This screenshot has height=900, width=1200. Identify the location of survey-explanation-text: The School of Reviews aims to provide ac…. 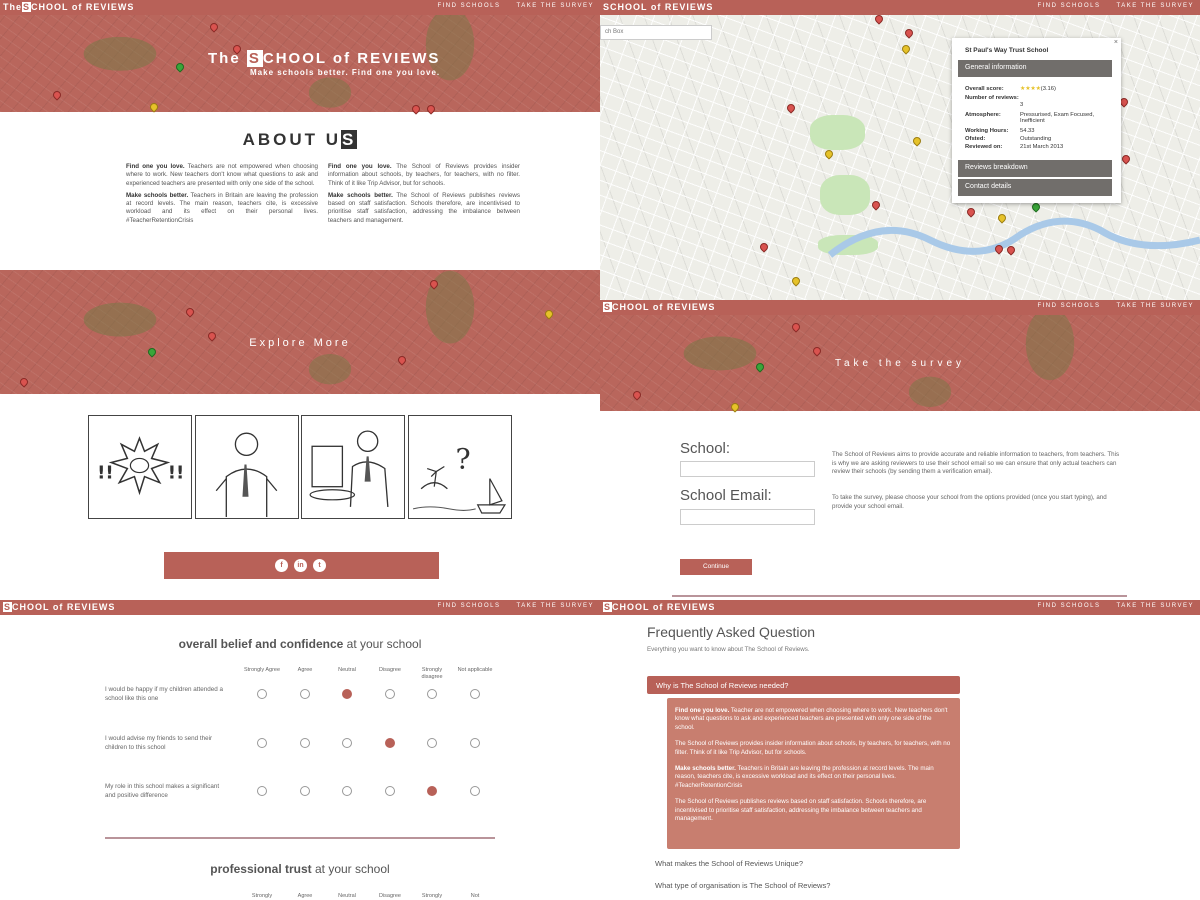
(976, 463).